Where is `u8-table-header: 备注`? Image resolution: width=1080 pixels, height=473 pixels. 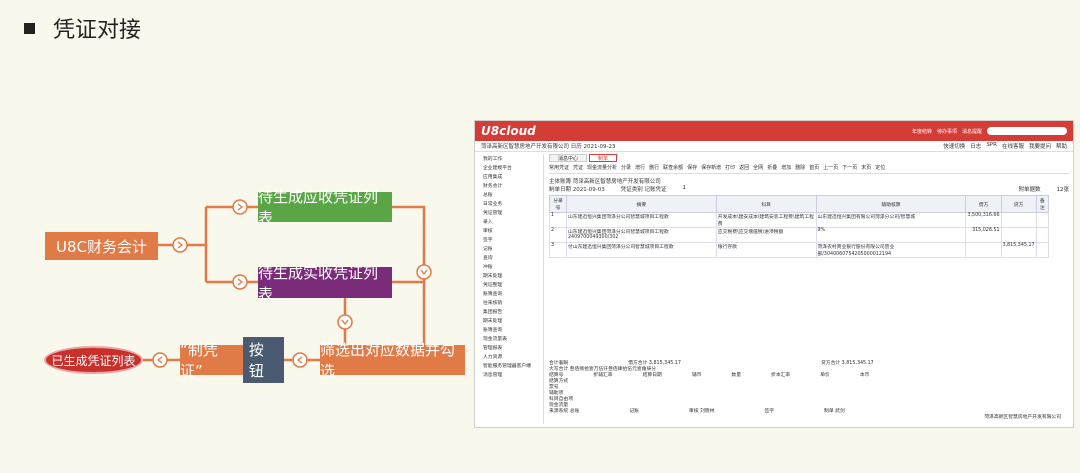
u8-table-header: 备注 is located at coordinates (1042, 204).